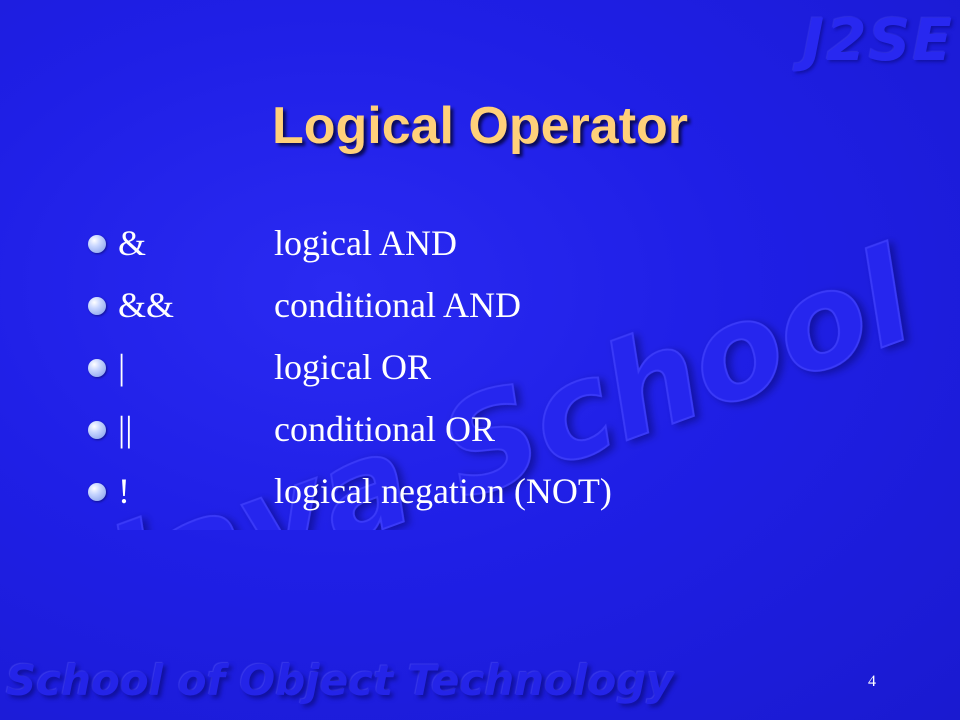 The width and height of the screenshot is (960, 720). I want to click on list-item: || conditional OR, so click(494, 435).